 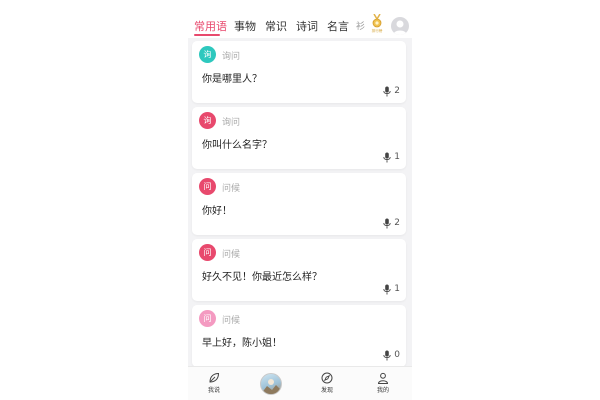 I want to click on nav-discover: 发现, so click(x=327, y=383).